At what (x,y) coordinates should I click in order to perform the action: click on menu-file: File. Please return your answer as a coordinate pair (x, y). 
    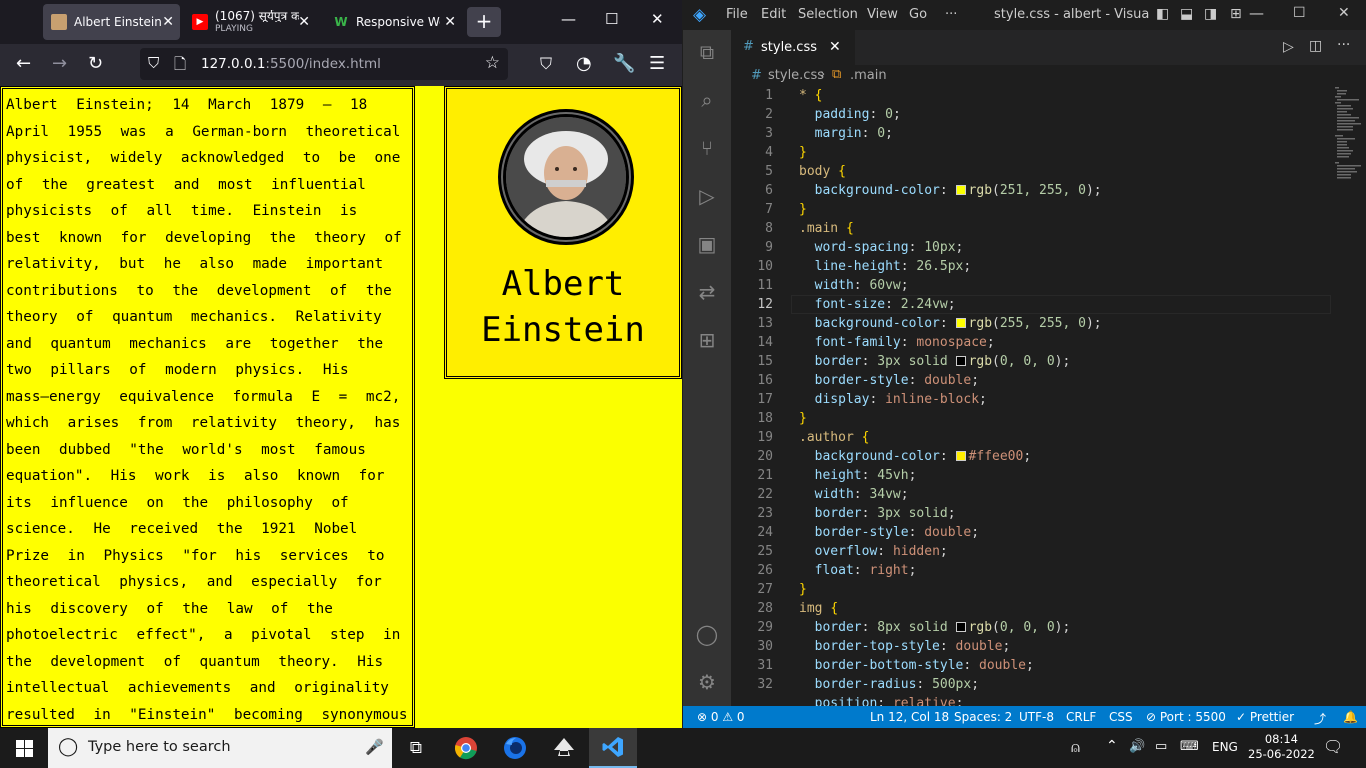
    Looking at the image, I should click on (737, 14).